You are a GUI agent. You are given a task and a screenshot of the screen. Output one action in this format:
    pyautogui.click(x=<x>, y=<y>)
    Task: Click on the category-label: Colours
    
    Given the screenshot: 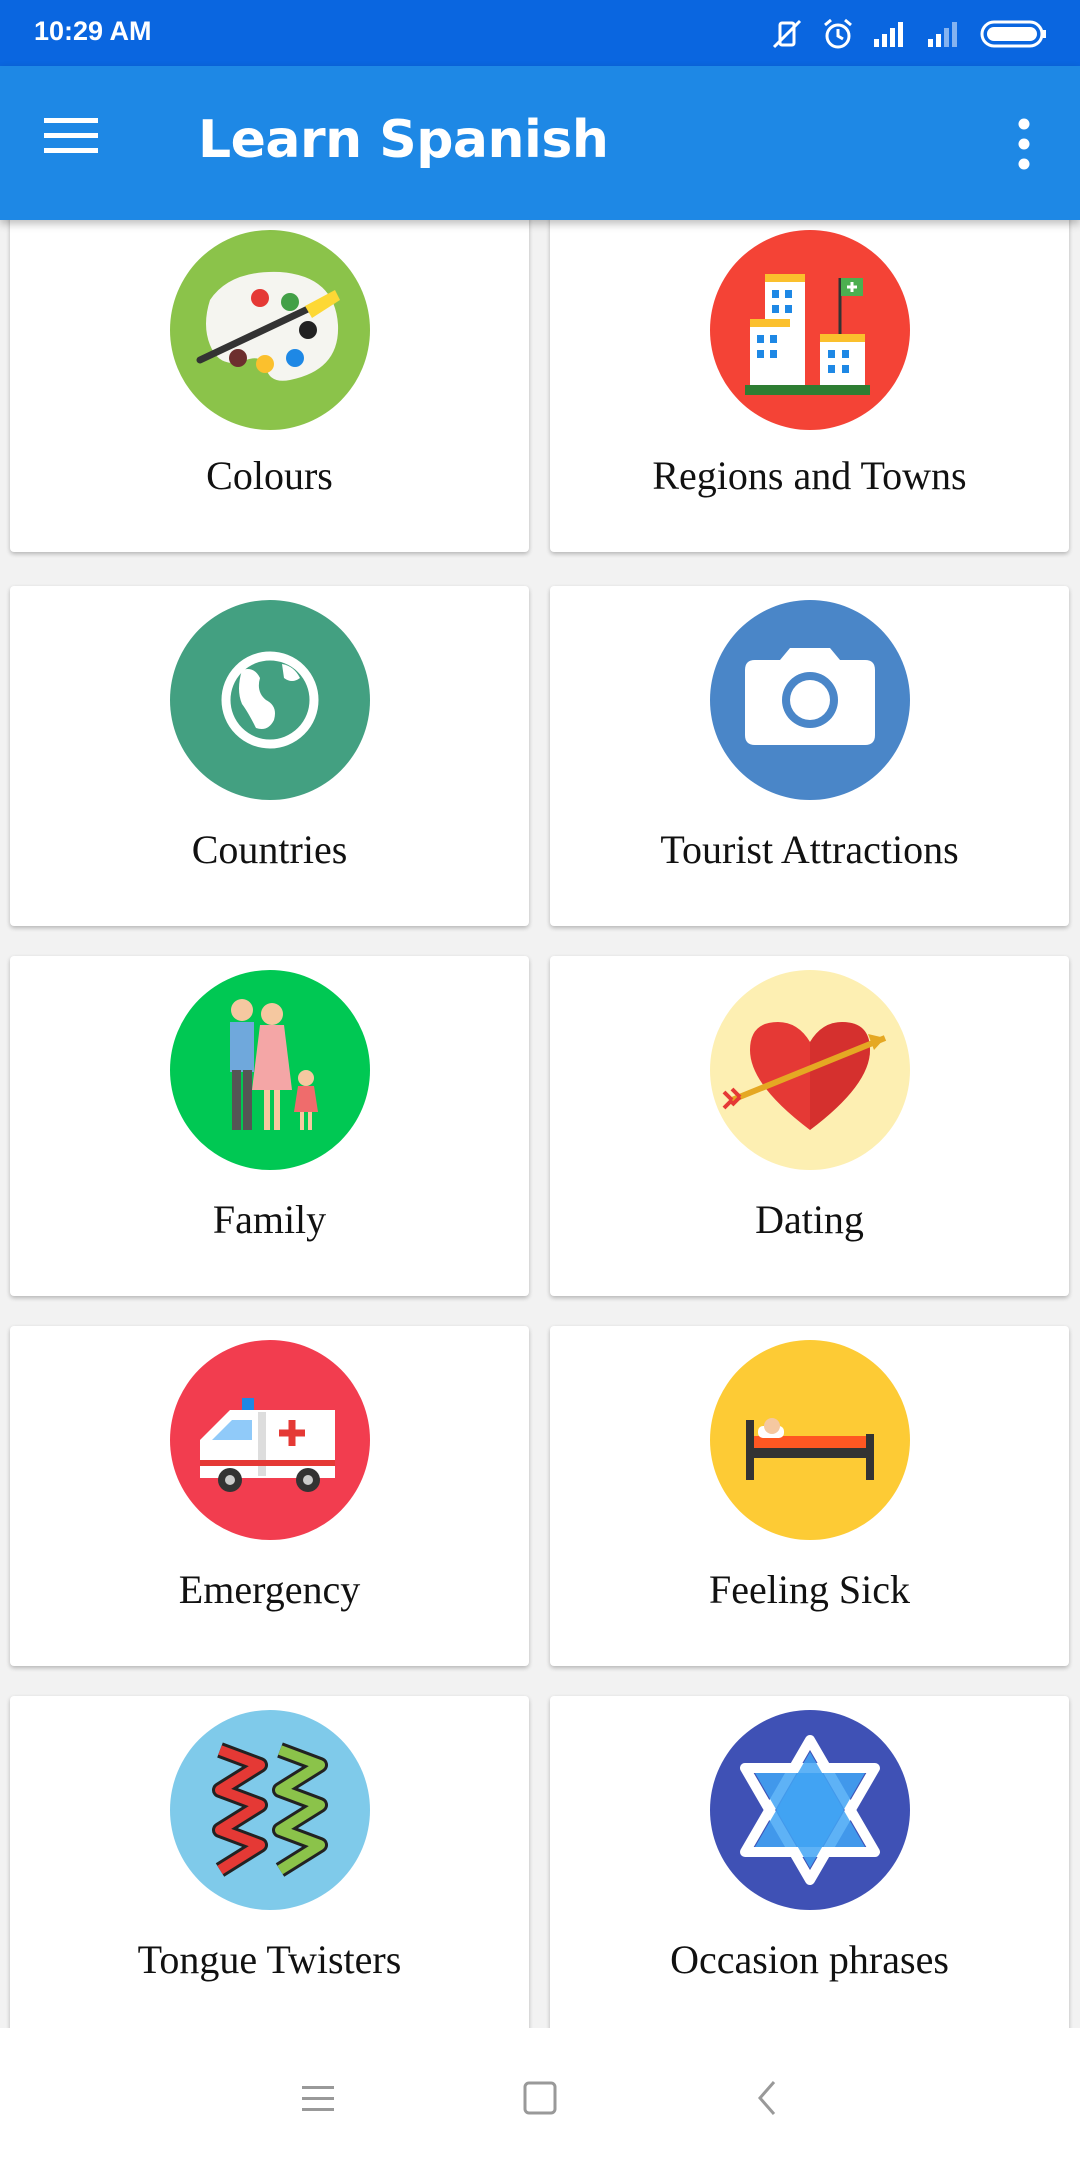 What is the action you would take?
    pyautogui.click(x=269, y=475)
    